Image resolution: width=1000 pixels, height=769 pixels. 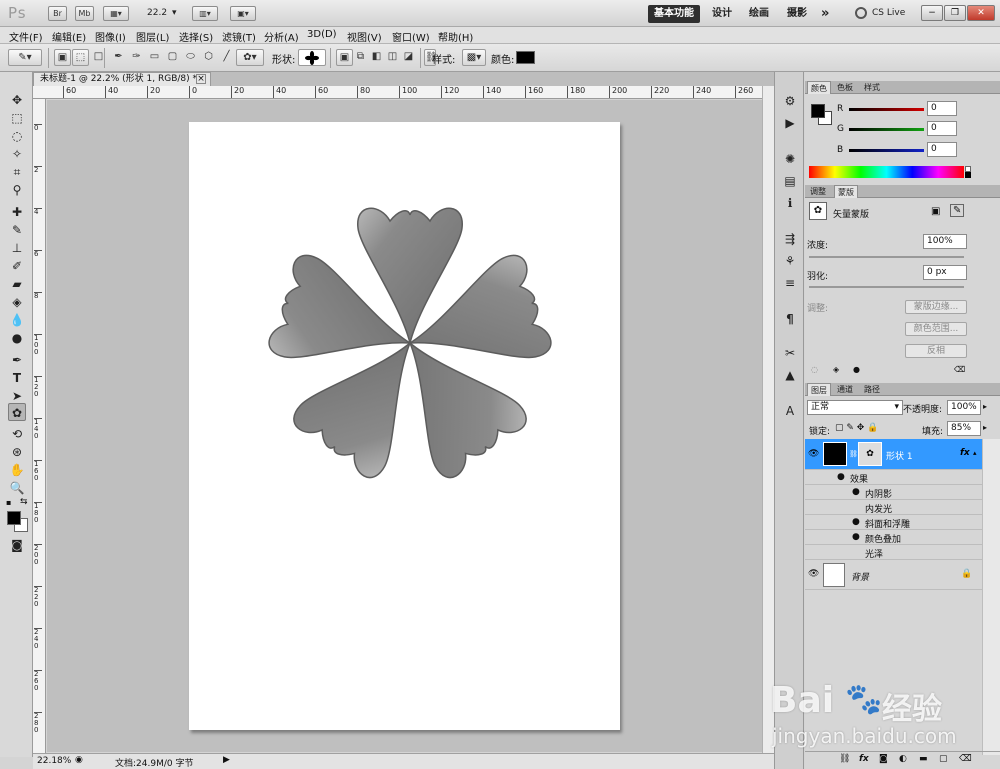 I want to click on layer-name: 形状 1, so click(x=899, y=455).